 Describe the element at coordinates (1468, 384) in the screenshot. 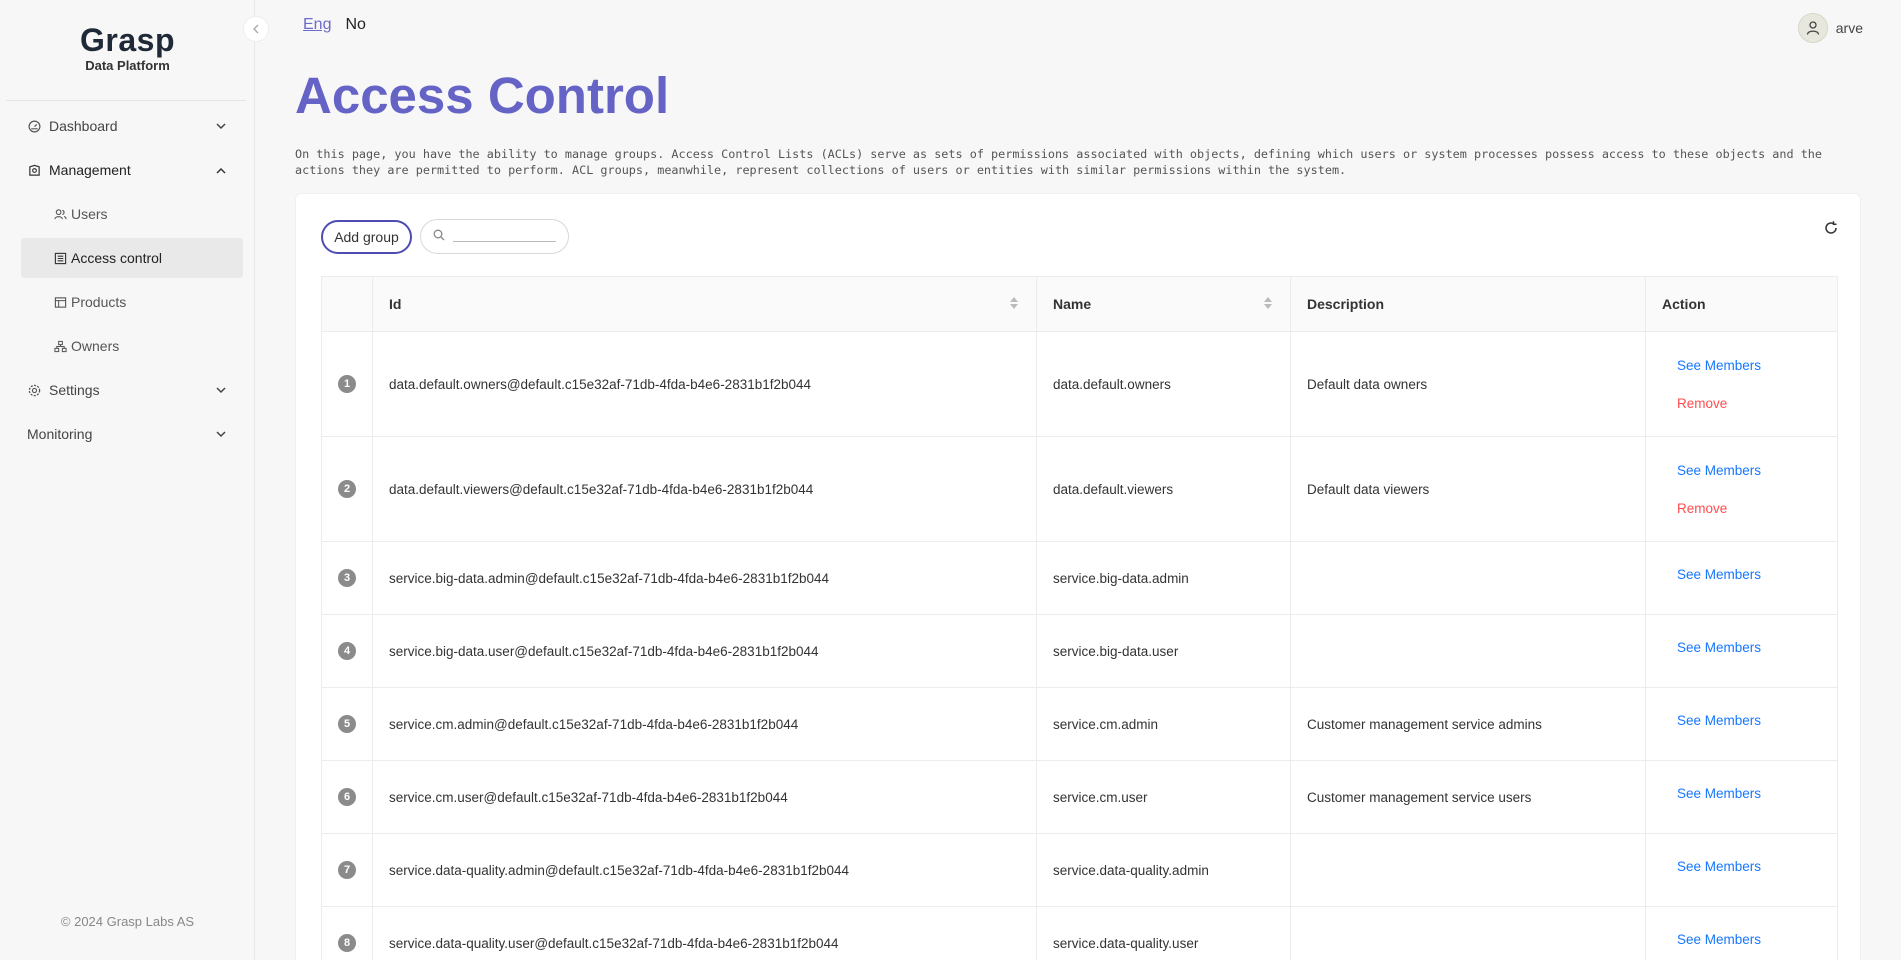

I see `cell-description: Default data owners` at that location.